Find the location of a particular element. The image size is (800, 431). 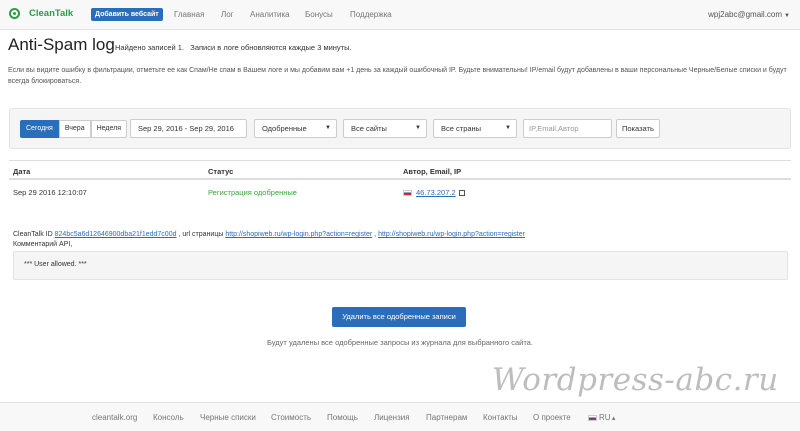

period-yesterday-button: Вчера is located at coordinates (74, 129).